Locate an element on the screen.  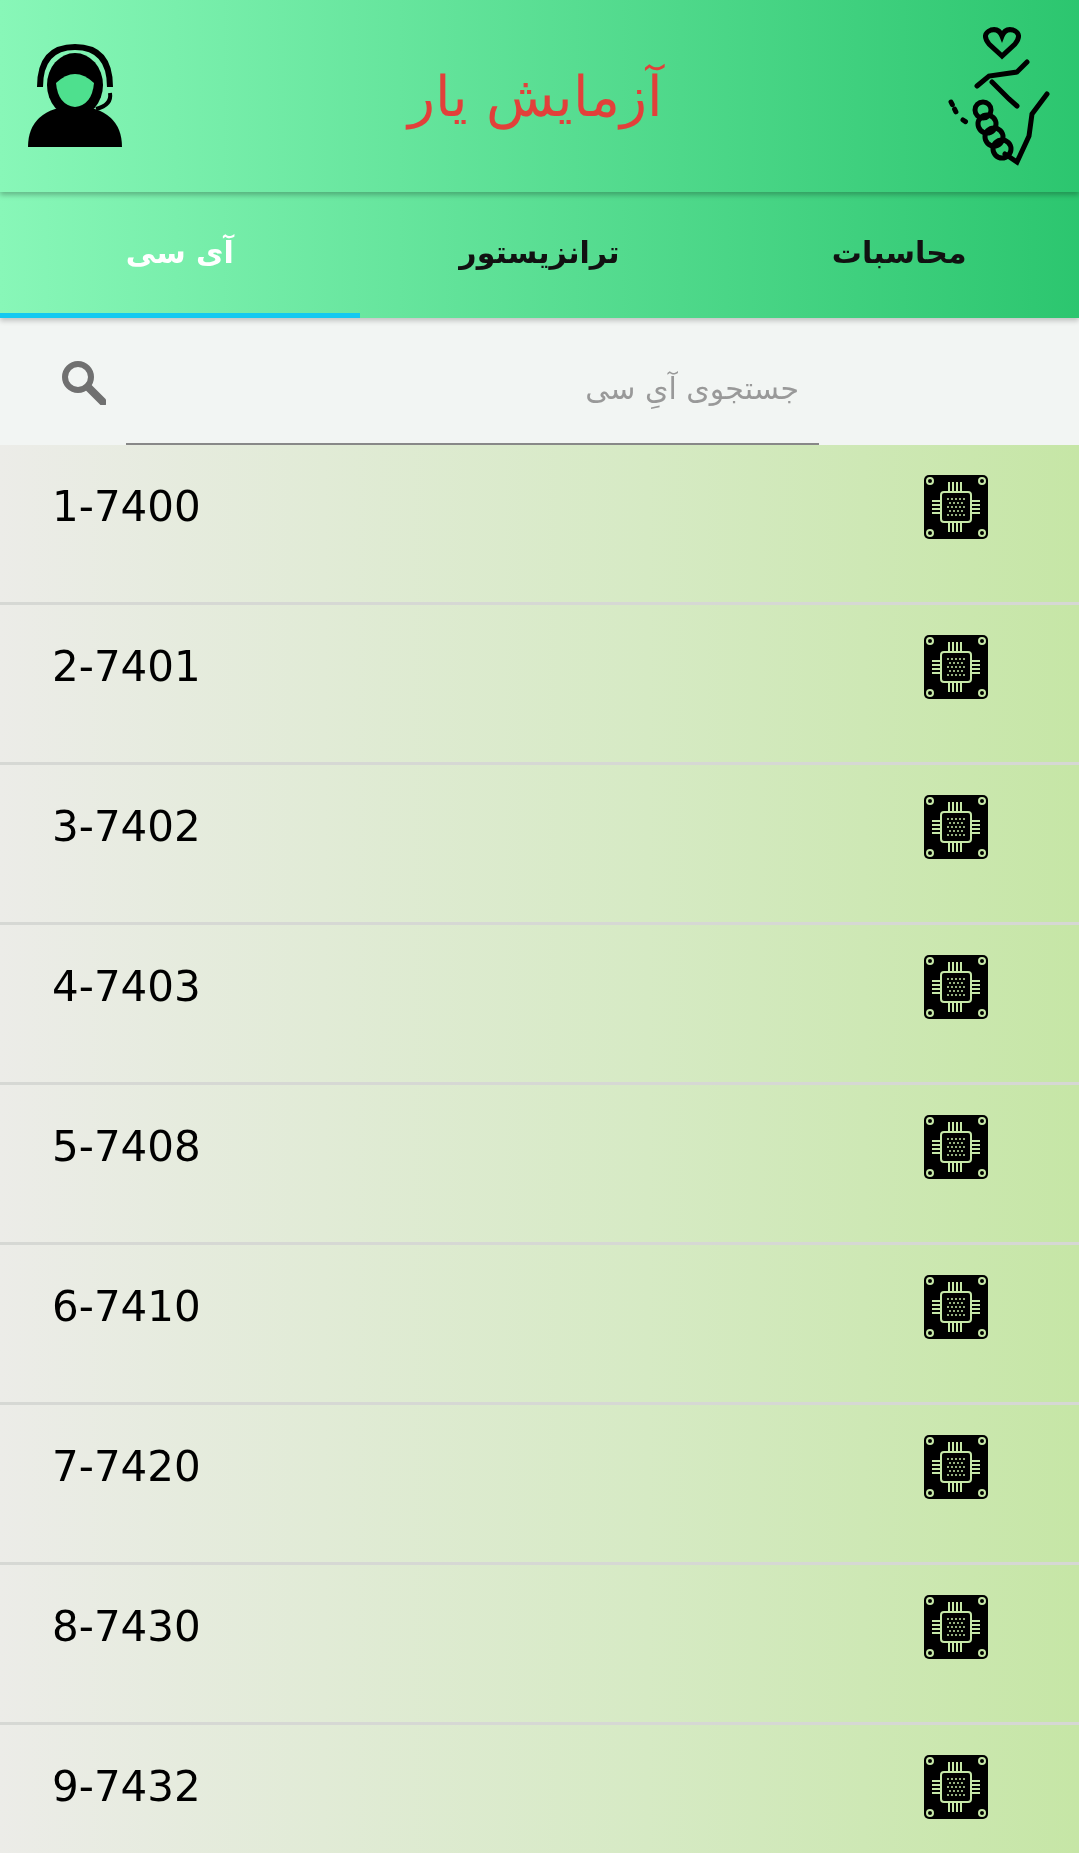
ic-list-item: 7-7420 is located at coordinates (539, 1485).